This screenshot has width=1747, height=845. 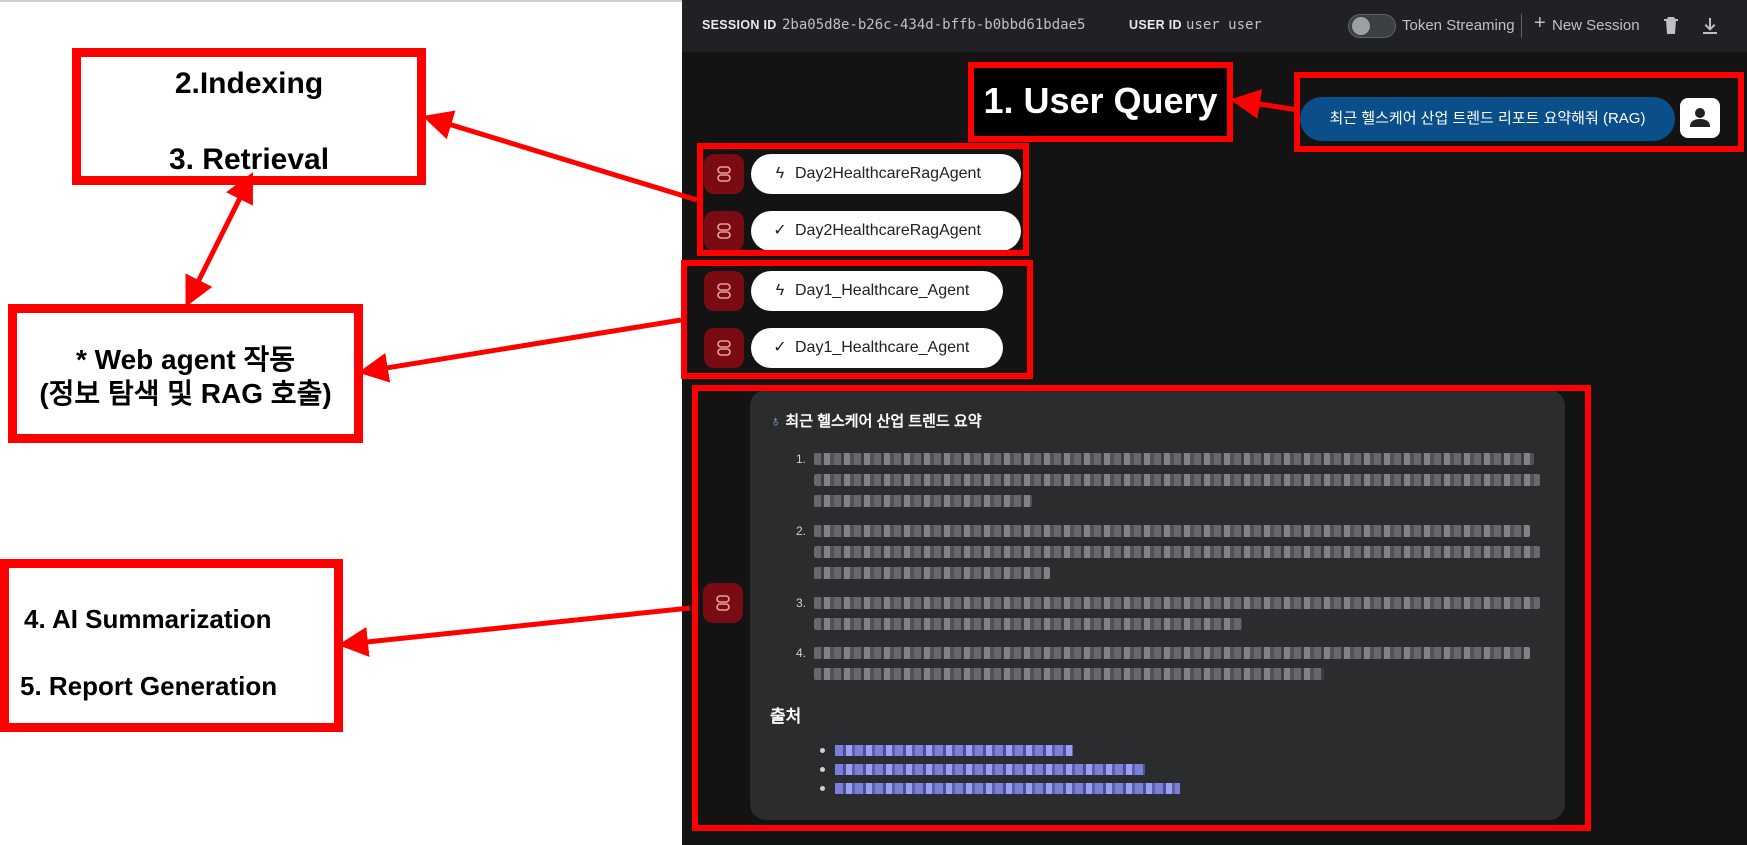 What do you see at coordinates (560, 156) in the screenshot?
I see `arrow-to-indexing` at bounding box center [560, 156].